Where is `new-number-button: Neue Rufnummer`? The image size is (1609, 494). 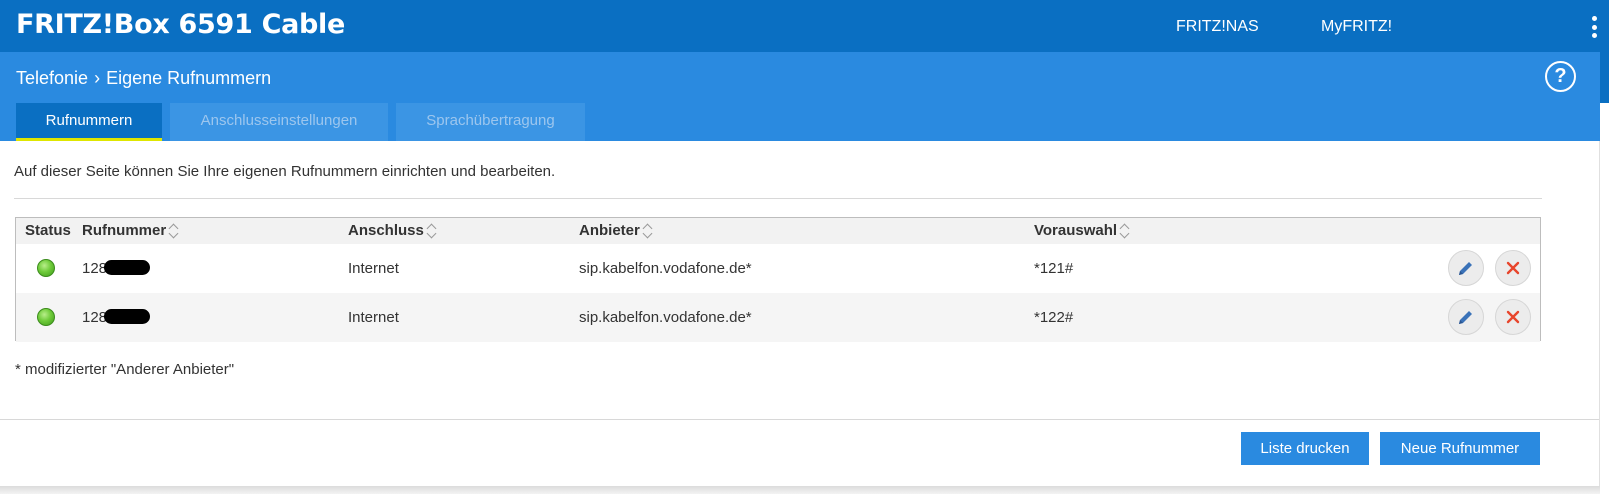
new-number-button: Neue Rufnummer is located at coordinates (1460, 448).